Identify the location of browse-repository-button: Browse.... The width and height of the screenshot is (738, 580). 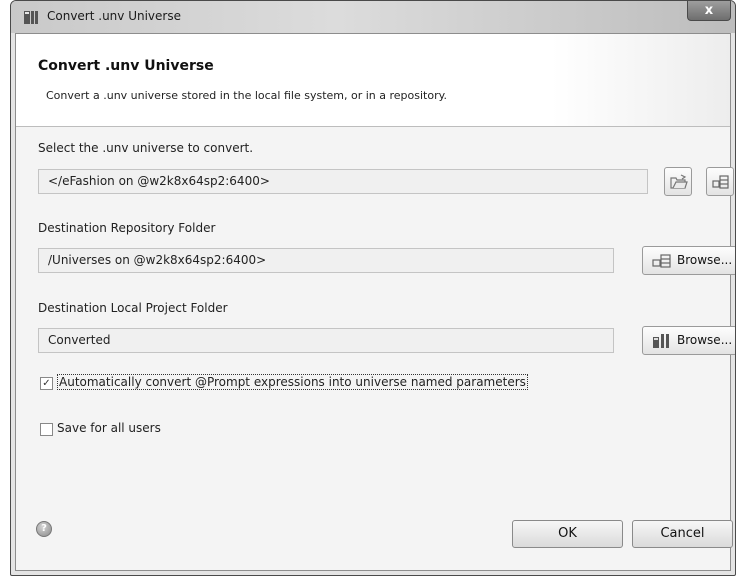
(688, 260).